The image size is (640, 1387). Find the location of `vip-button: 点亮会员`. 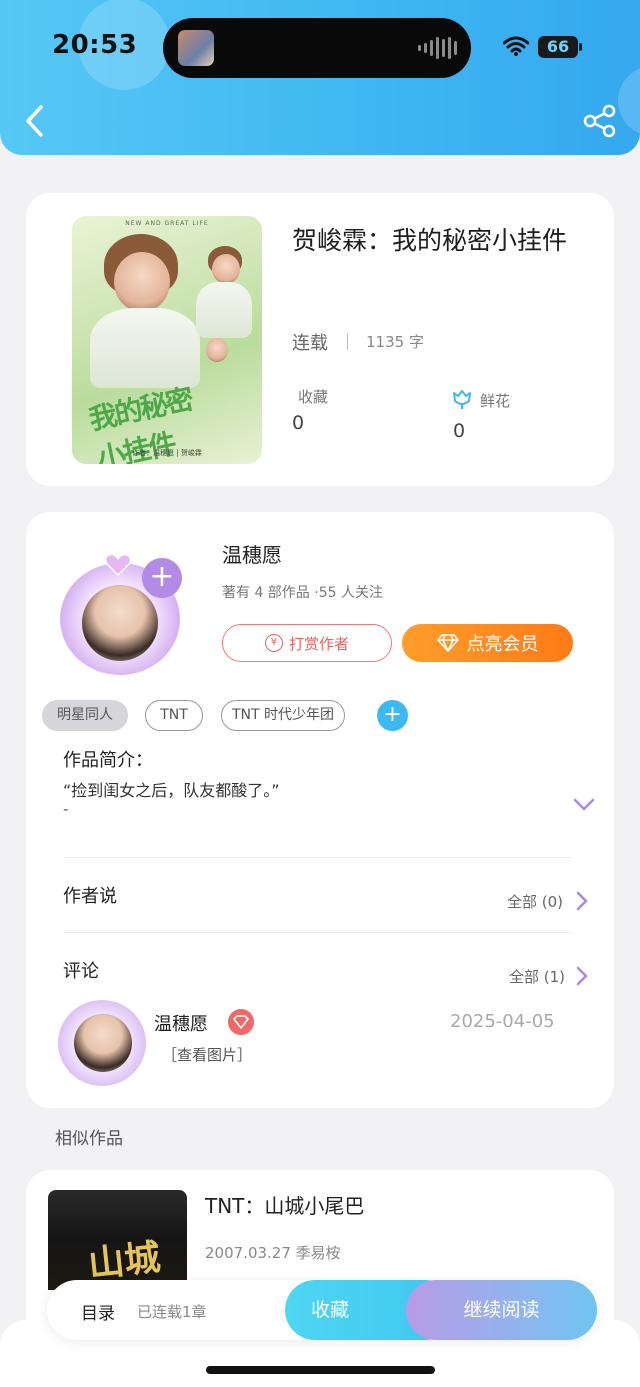

vip-button: 点亮会员 is located at coordinates (487, 643).